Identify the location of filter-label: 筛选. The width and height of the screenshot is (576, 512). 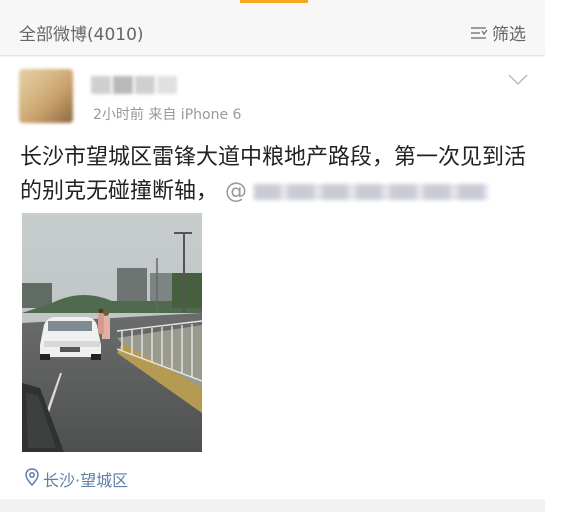
(509, 35).